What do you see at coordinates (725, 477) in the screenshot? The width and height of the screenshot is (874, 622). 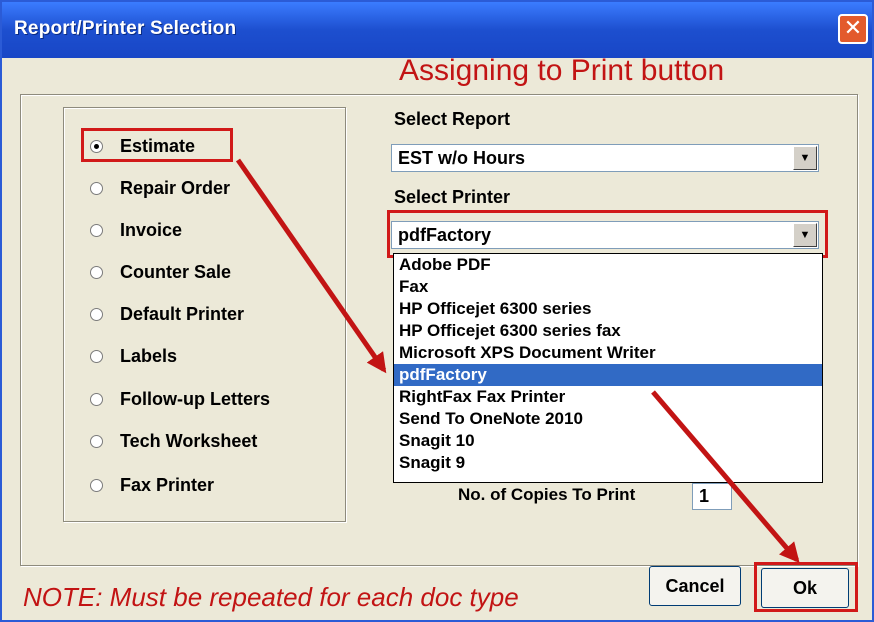 I see `arrow-printer-to-ok` at bounding box center [725, 477].